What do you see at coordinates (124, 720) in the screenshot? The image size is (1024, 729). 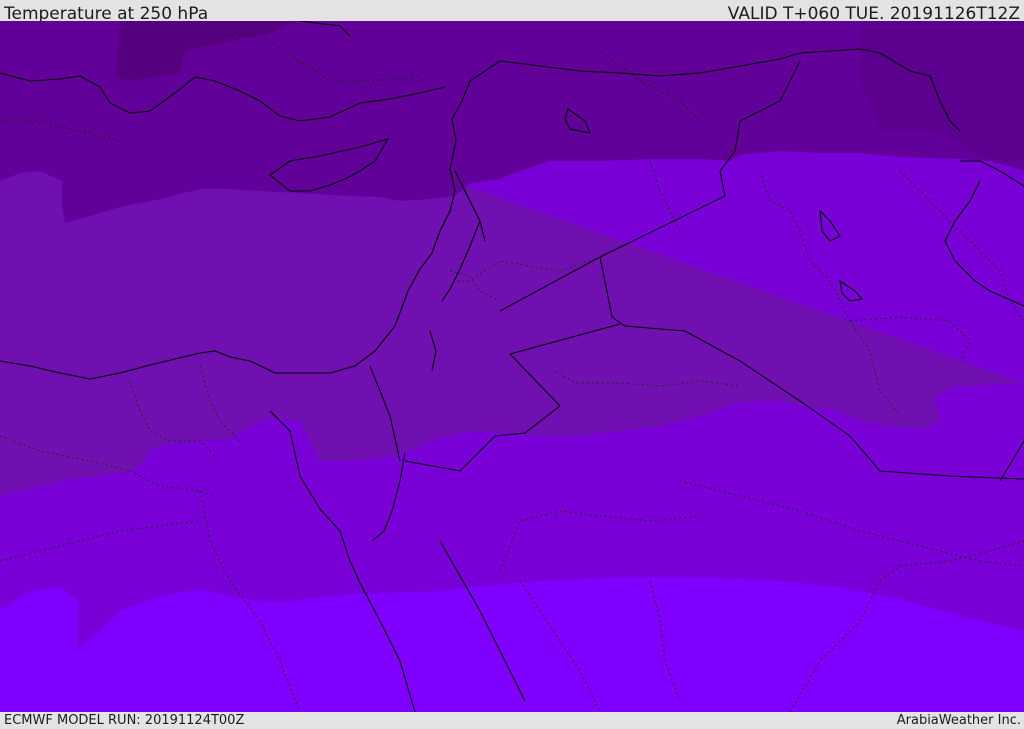 I see `model-run: ECMWF MODEL RUN: 20191124T00Z` at bounding box center [124, 720].